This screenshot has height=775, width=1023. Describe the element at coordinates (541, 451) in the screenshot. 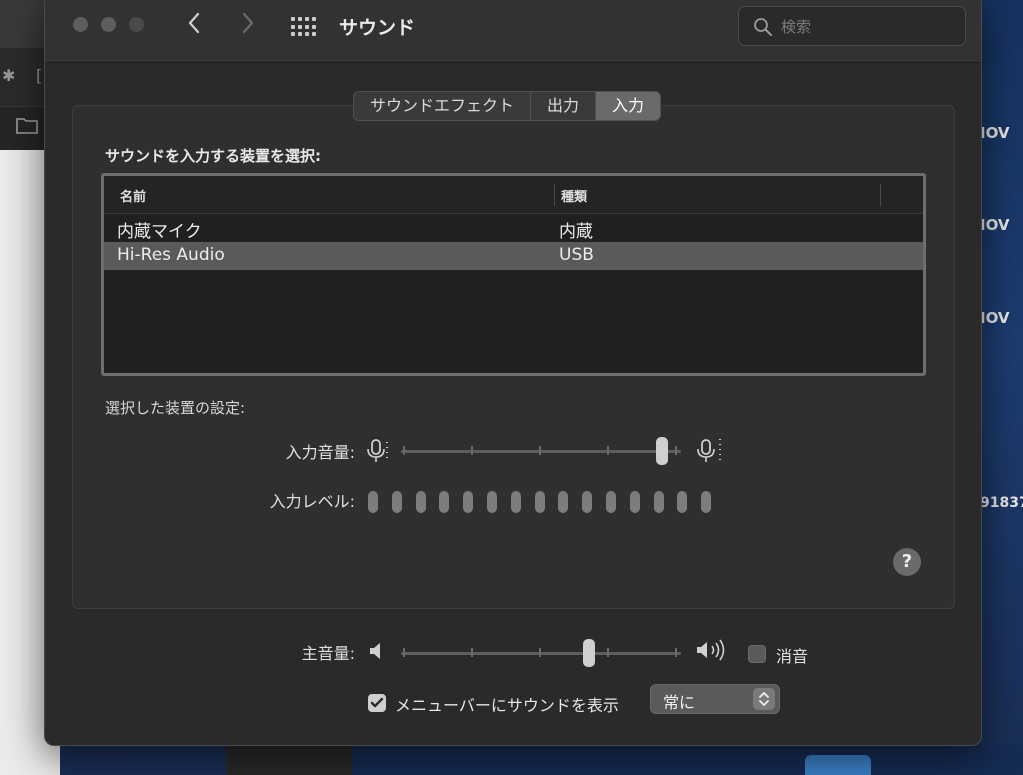

I see `input-volume-slider` at that location.